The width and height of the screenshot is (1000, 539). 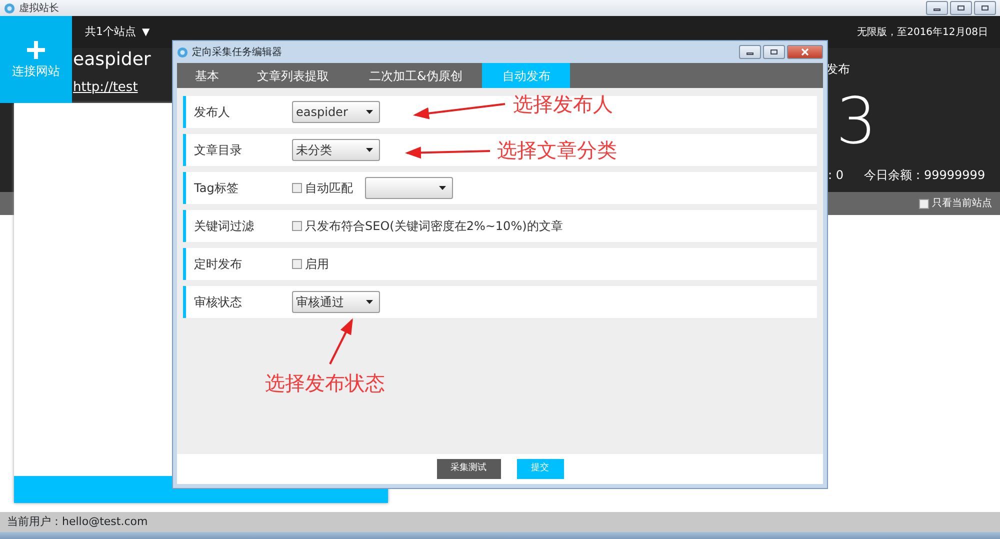 What do you see at coordinates (836, 175) in the screenshot?
I see `count-text: : 0` at bounding box center [836, 175].